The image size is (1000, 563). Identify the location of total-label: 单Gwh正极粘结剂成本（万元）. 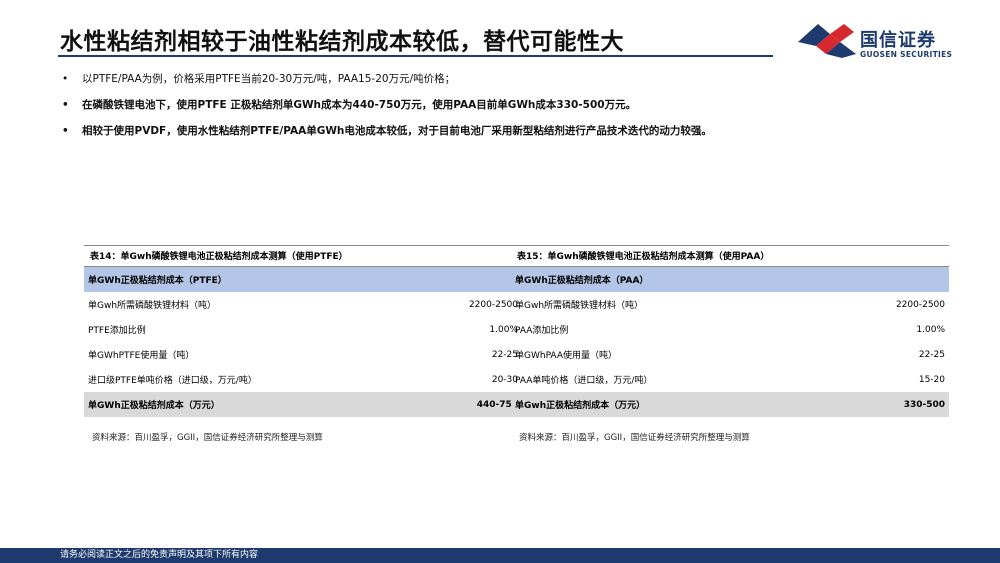
(580, 406).